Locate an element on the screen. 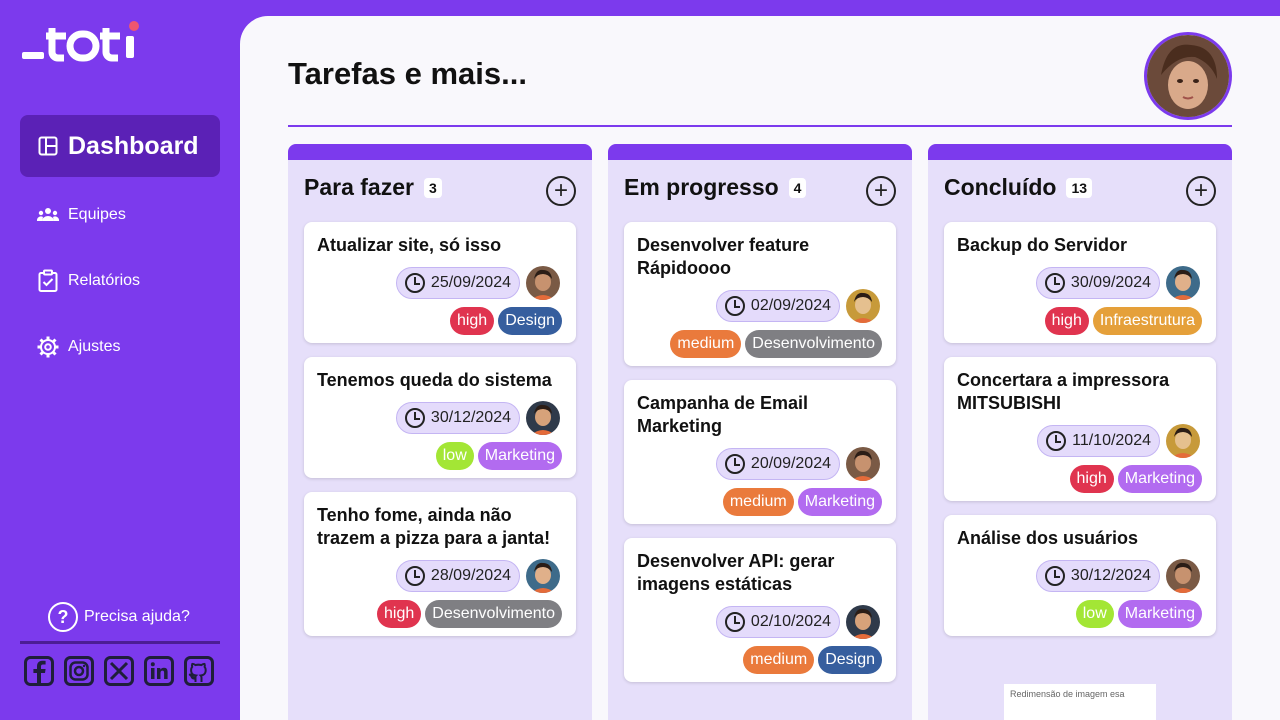 The height and width of the screenshot is (720, 1280). sidebar-item-label: Relatórios is located at coordinates (104, 280).